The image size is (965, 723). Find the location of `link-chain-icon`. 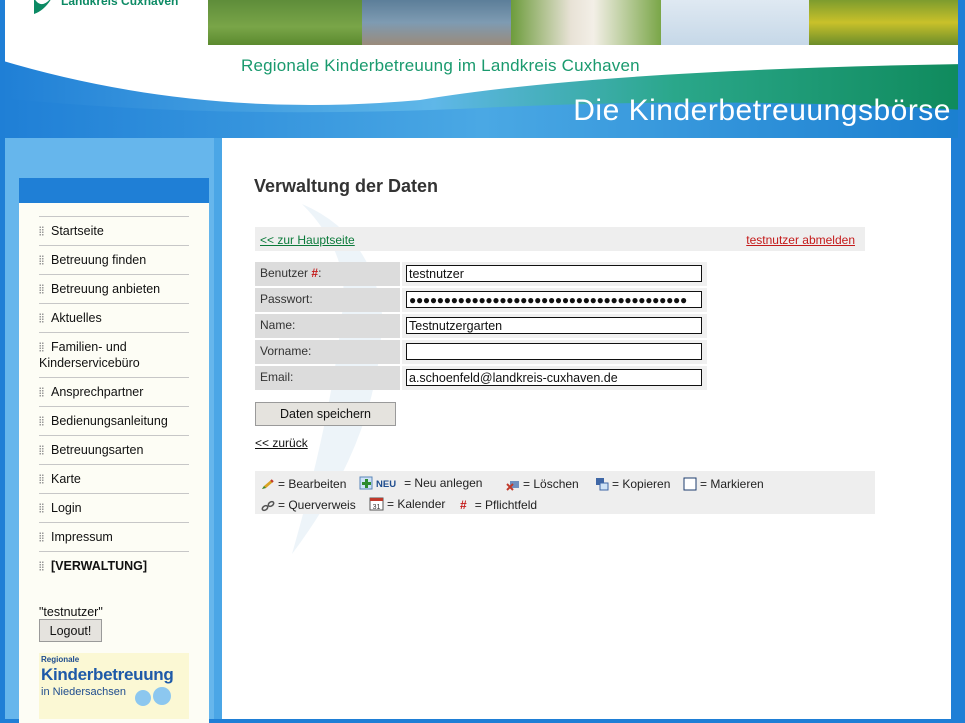

link-chain-icon is located at coordinates (268, 506).